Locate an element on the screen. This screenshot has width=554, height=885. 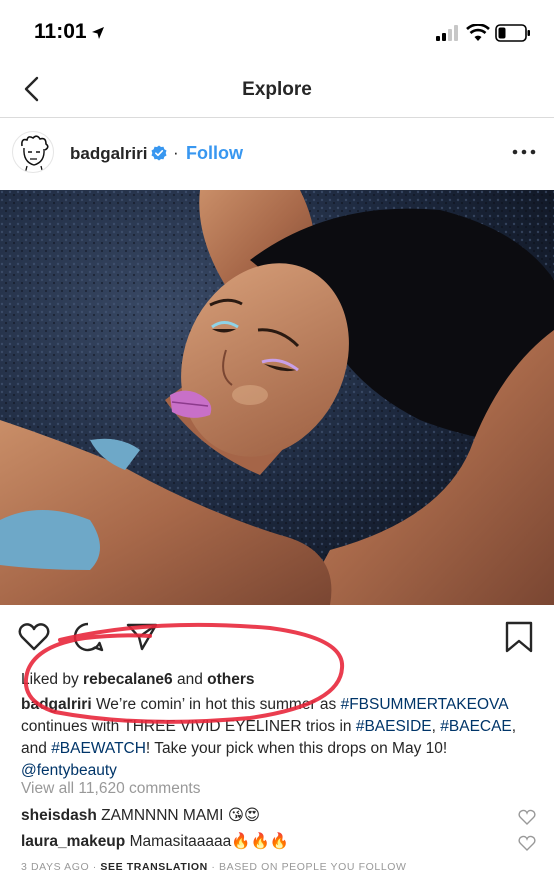
battery-icon is located at coordinates (512, 33).